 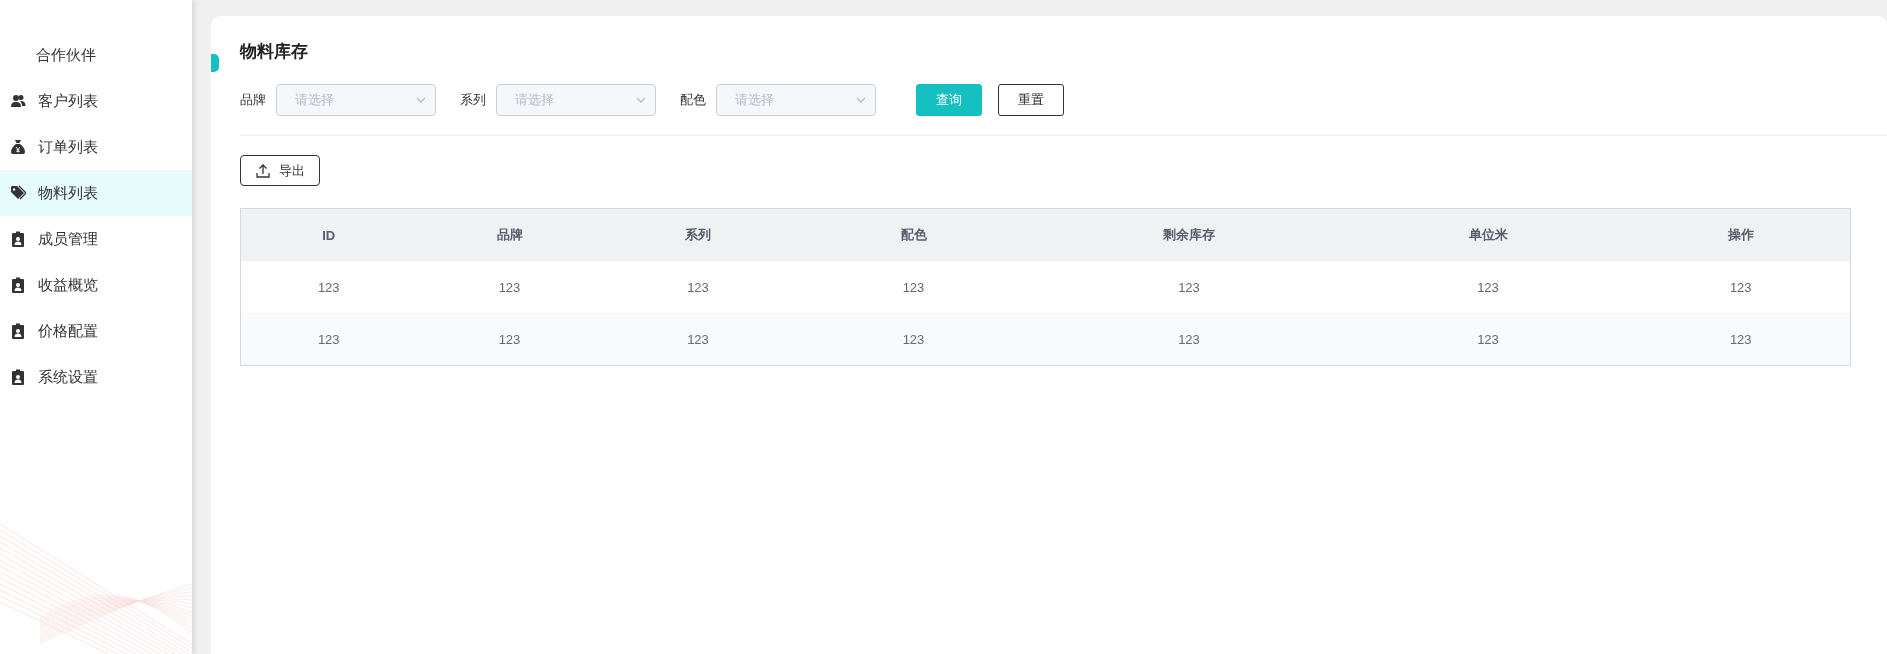 What do you see at coordinates (263, 170) in the screenshot?
I see `upload-icon` at bounding box center [263, 170].